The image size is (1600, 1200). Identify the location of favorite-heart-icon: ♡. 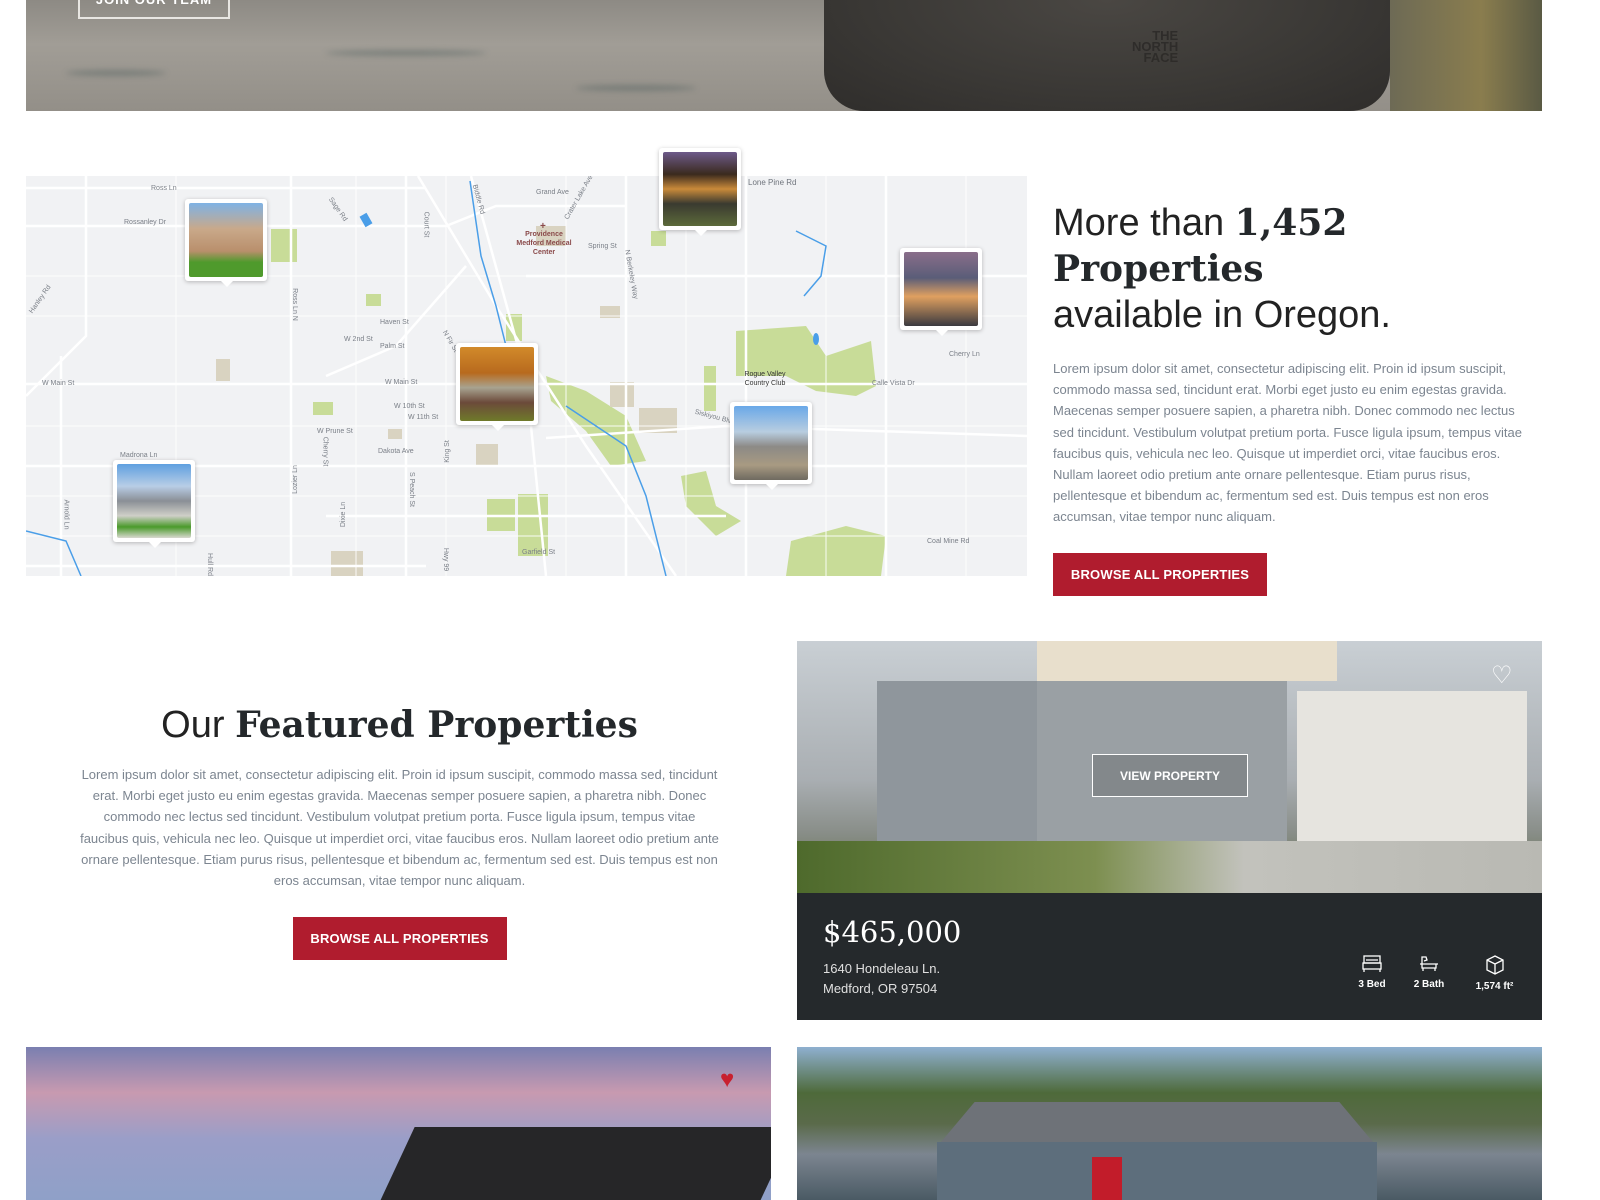
(1502, 676).